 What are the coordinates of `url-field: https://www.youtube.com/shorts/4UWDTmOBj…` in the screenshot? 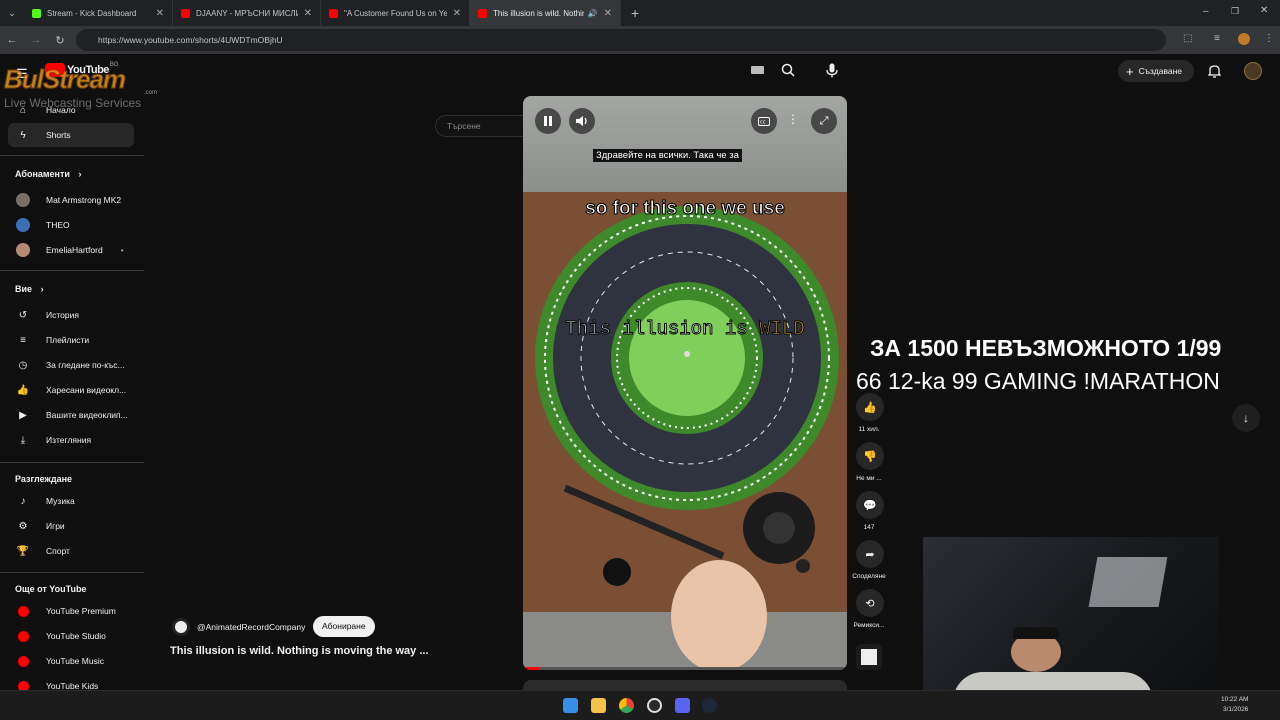 It's located at (621, 40).